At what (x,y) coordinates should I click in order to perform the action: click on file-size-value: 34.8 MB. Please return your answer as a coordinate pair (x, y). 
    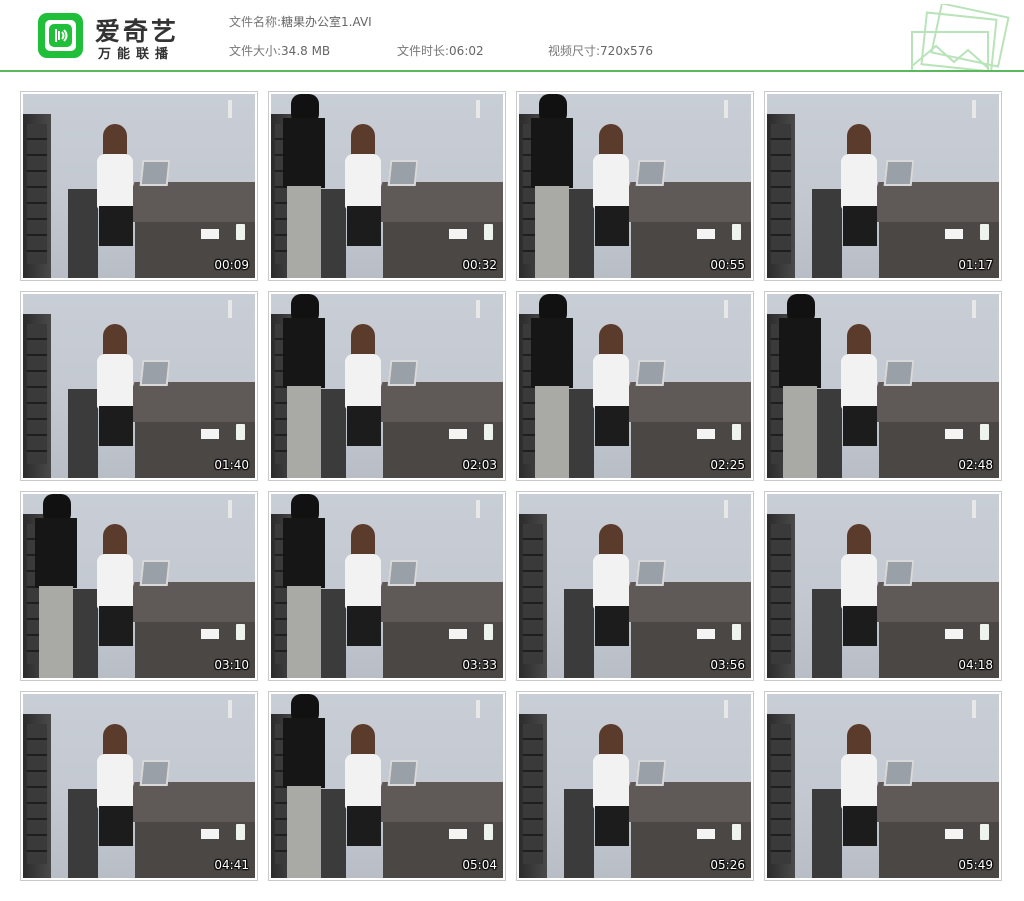
    Looking at the image, I should click on (306, 51).